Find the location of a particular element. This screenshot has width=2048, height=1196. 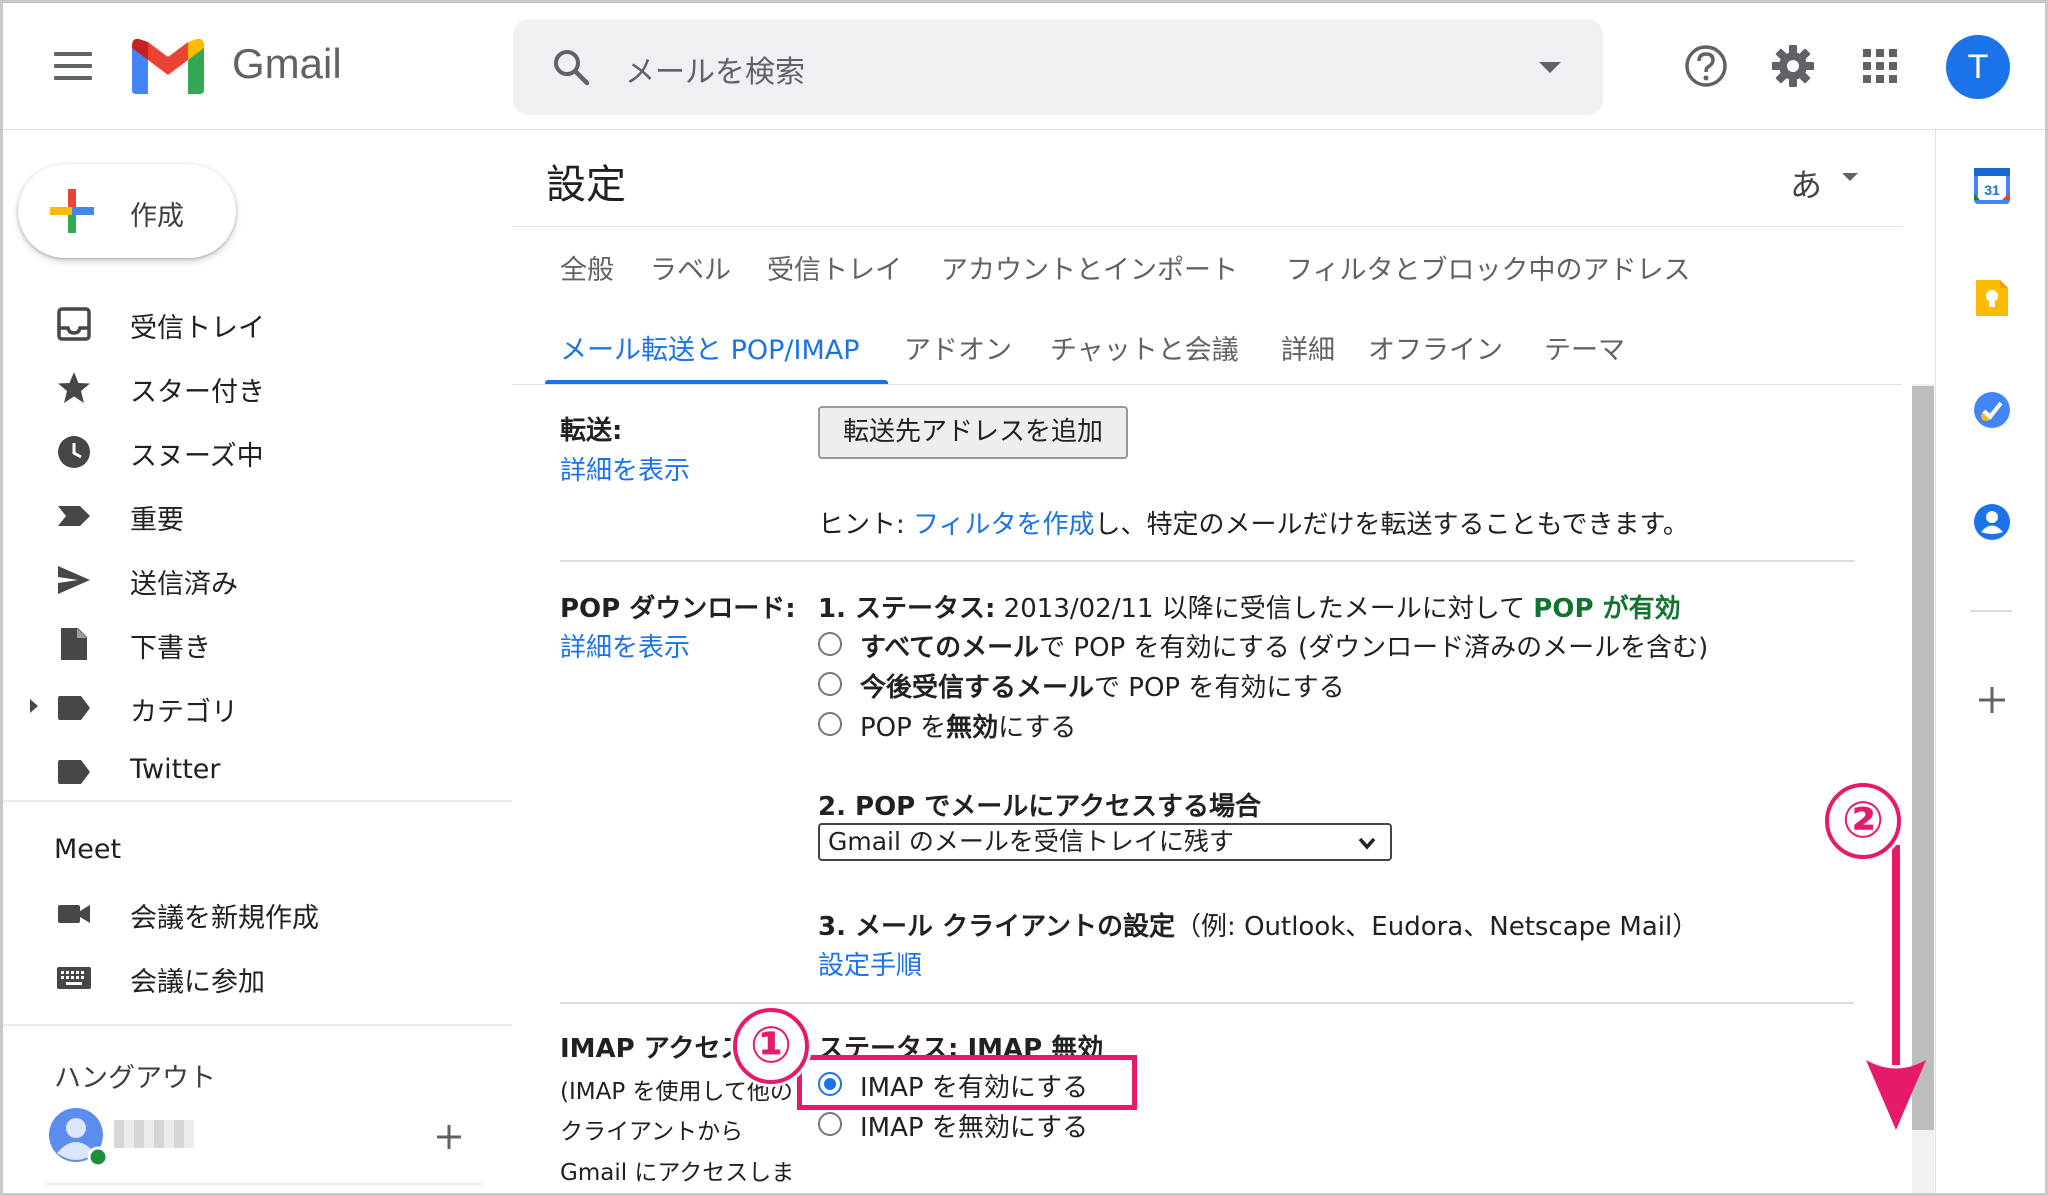

sidebar-item-inbox: 受信トレイ is located at coordinates (255, 322).